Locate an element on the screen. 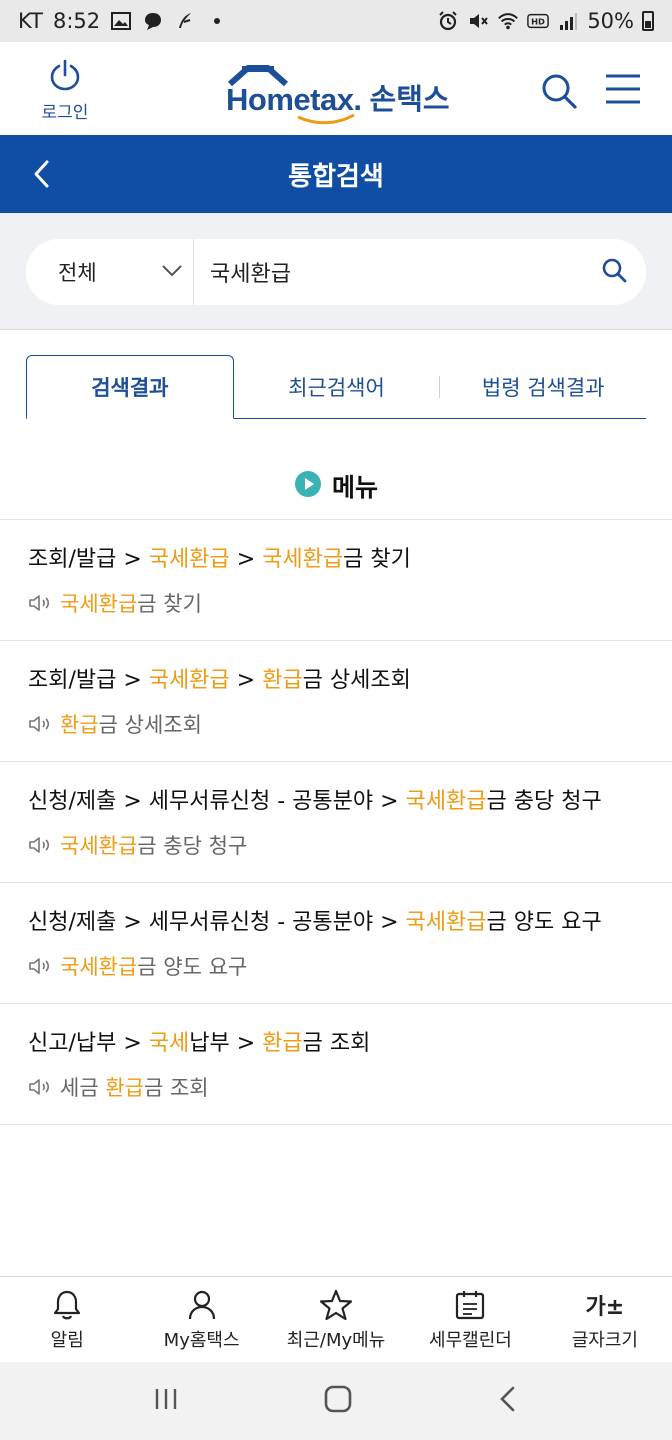 This screenshot has height=1440, width=672. mute-icon is located at coordinates (478, 21).